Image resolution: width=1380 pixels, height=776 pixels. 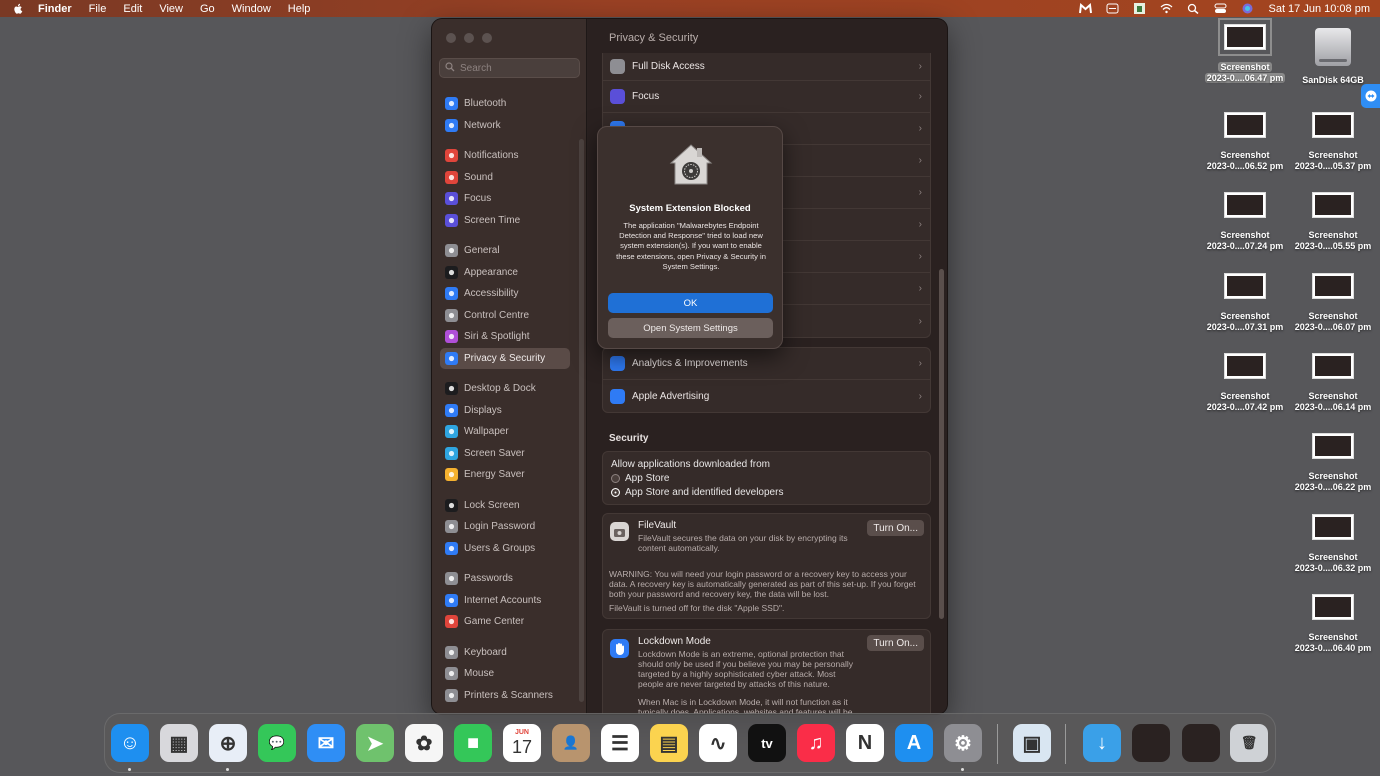 I want to click on control-centre-icon, so click(x=1220, y=8).